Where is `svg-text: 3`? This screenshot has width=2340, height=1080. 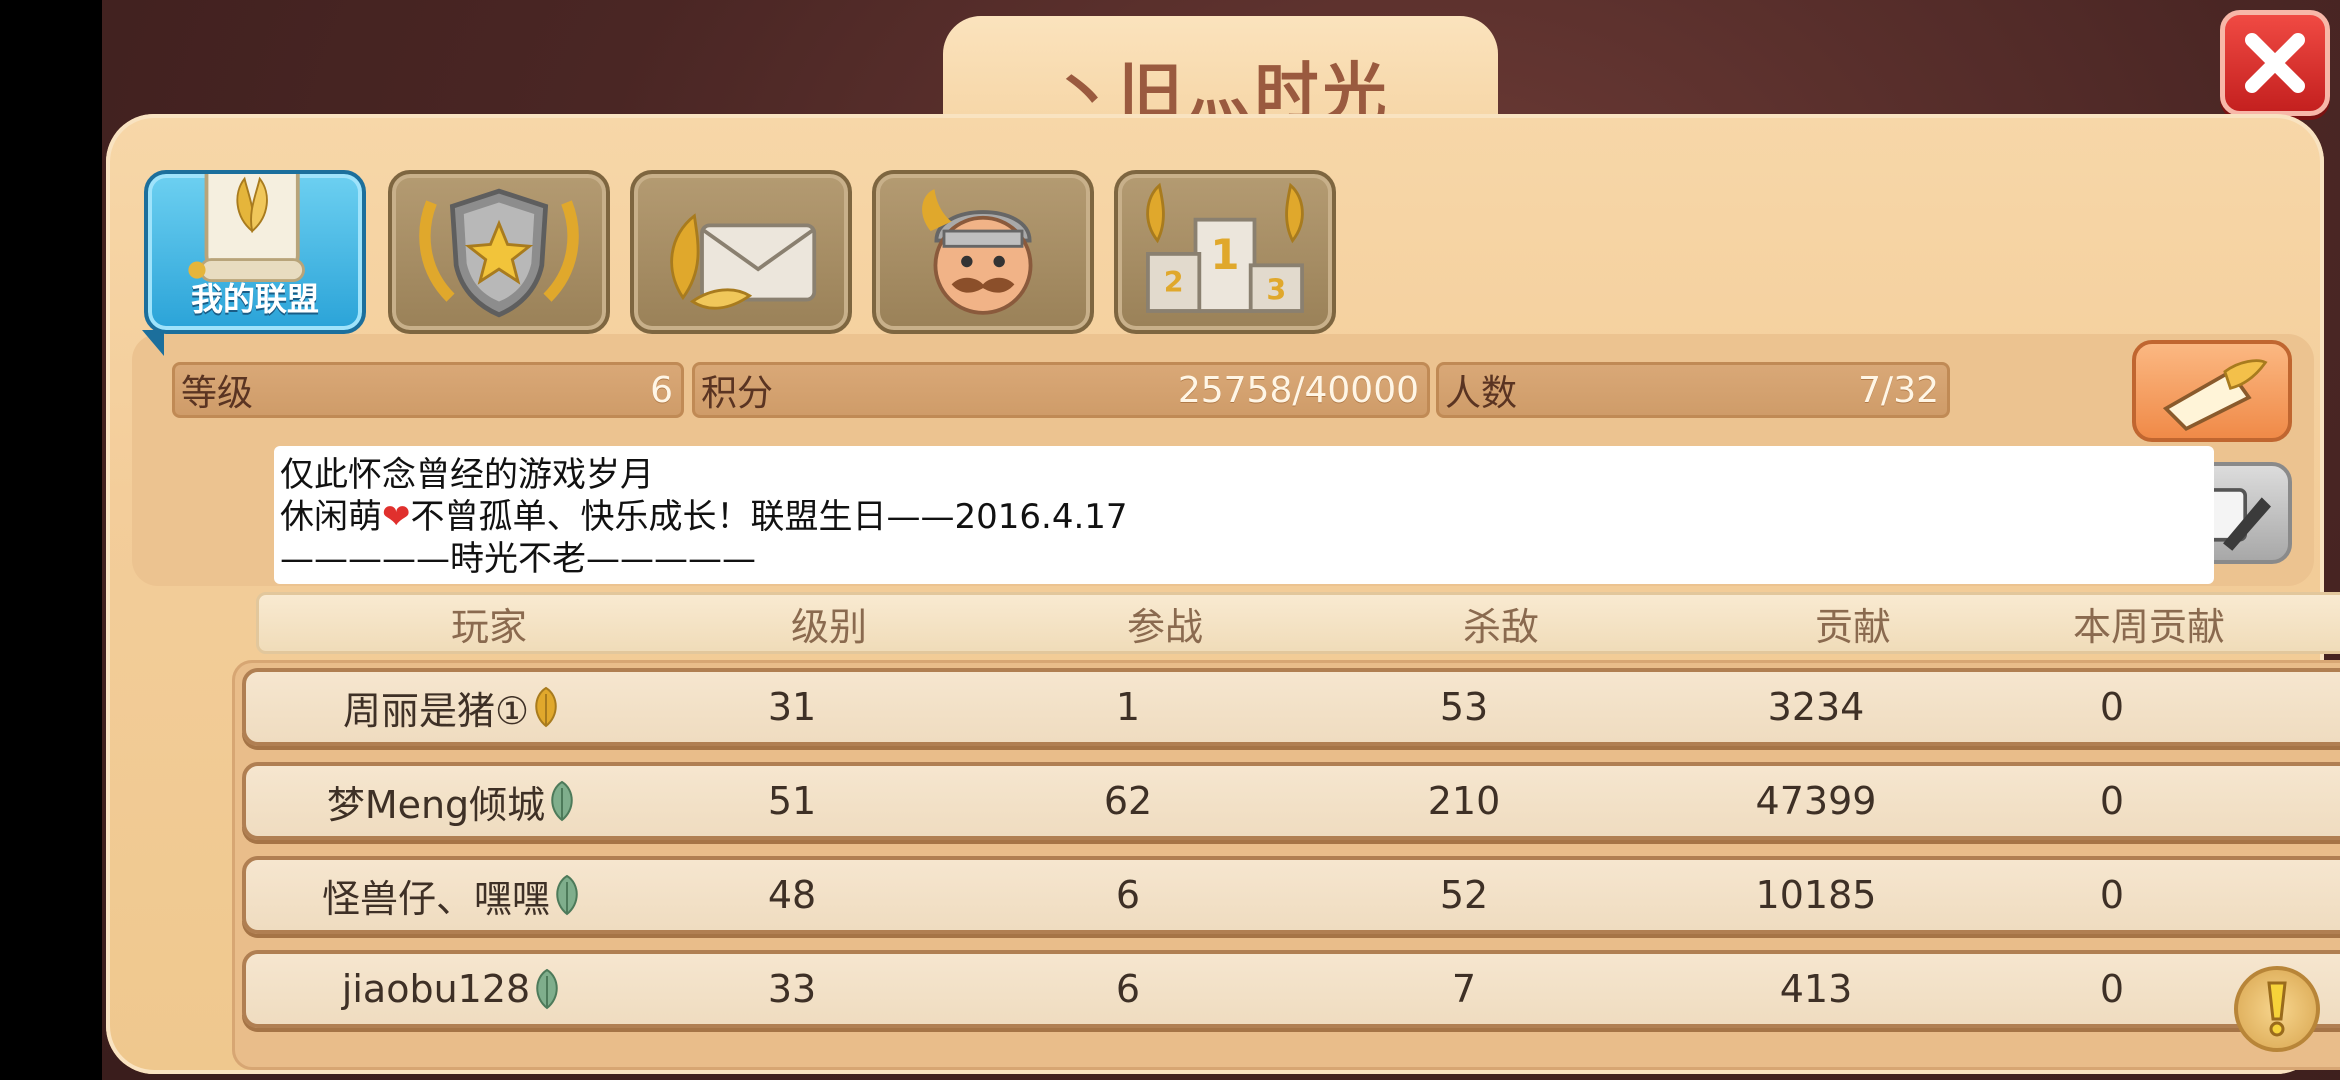
svg-text: 3 is located at coordinates (1276, 290).